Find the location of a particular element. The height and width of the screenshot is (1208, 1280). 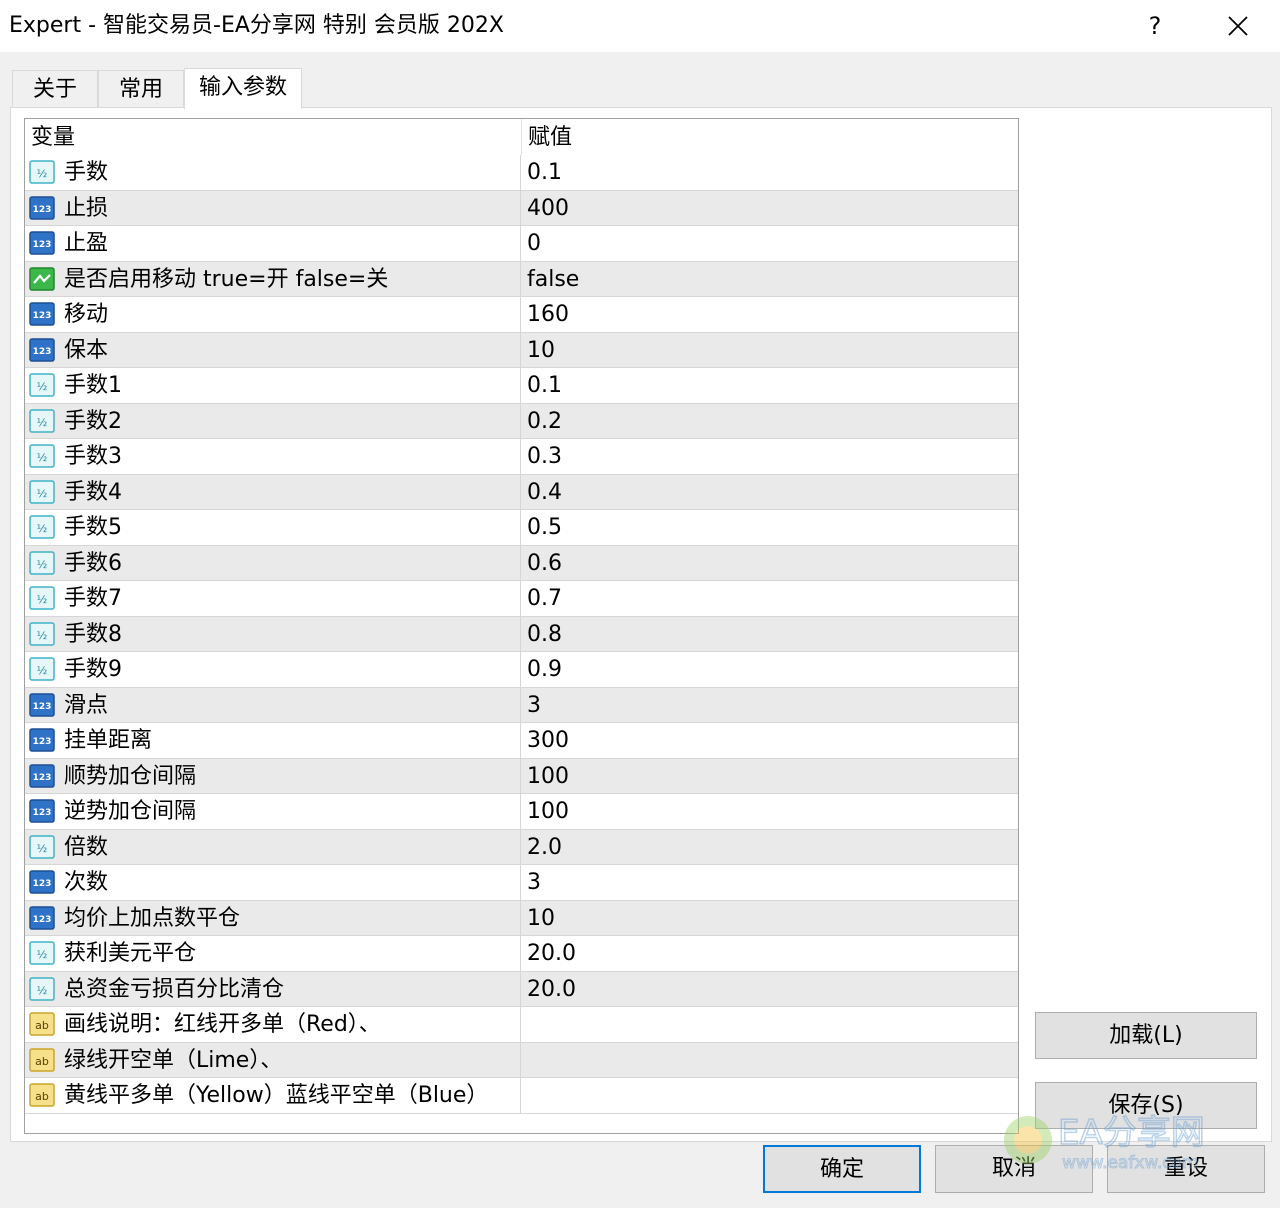

parameter-name: 黄线平多单（Yellow）蓝线平空单（Blue） is located at coordinates (276, 1095).